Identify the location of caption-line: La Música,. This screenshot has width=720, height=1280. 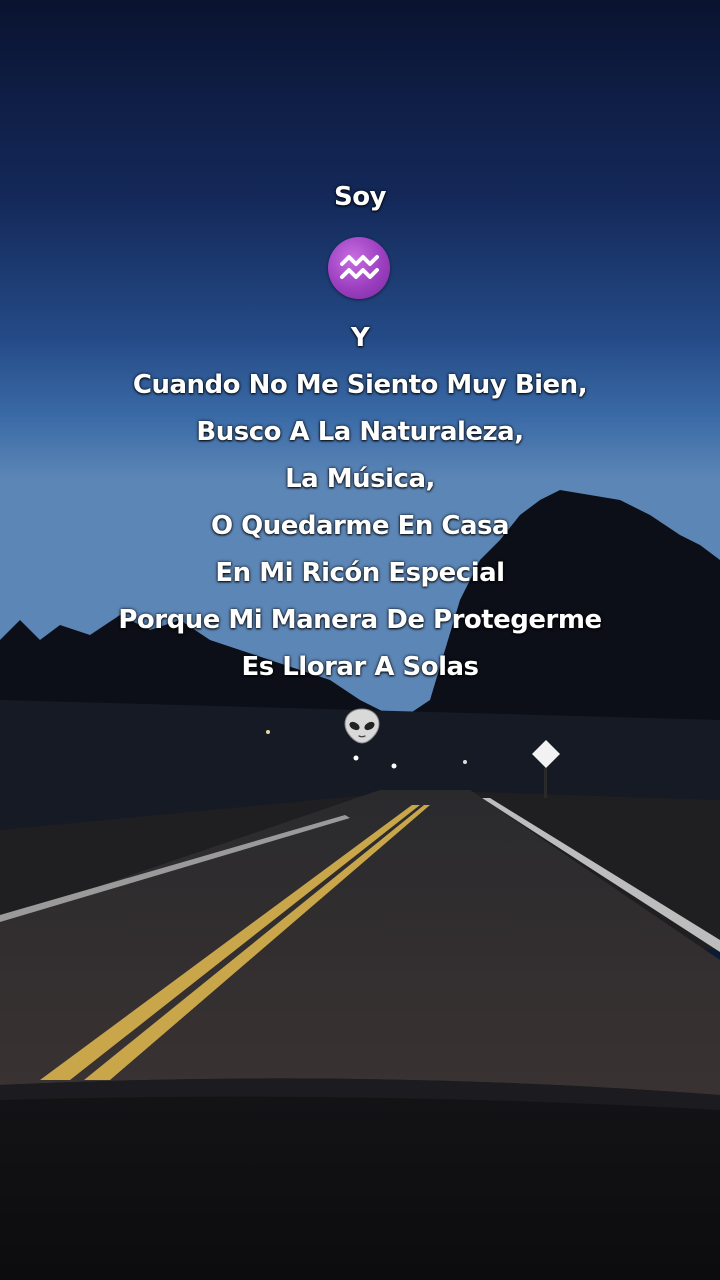
(360, 479).